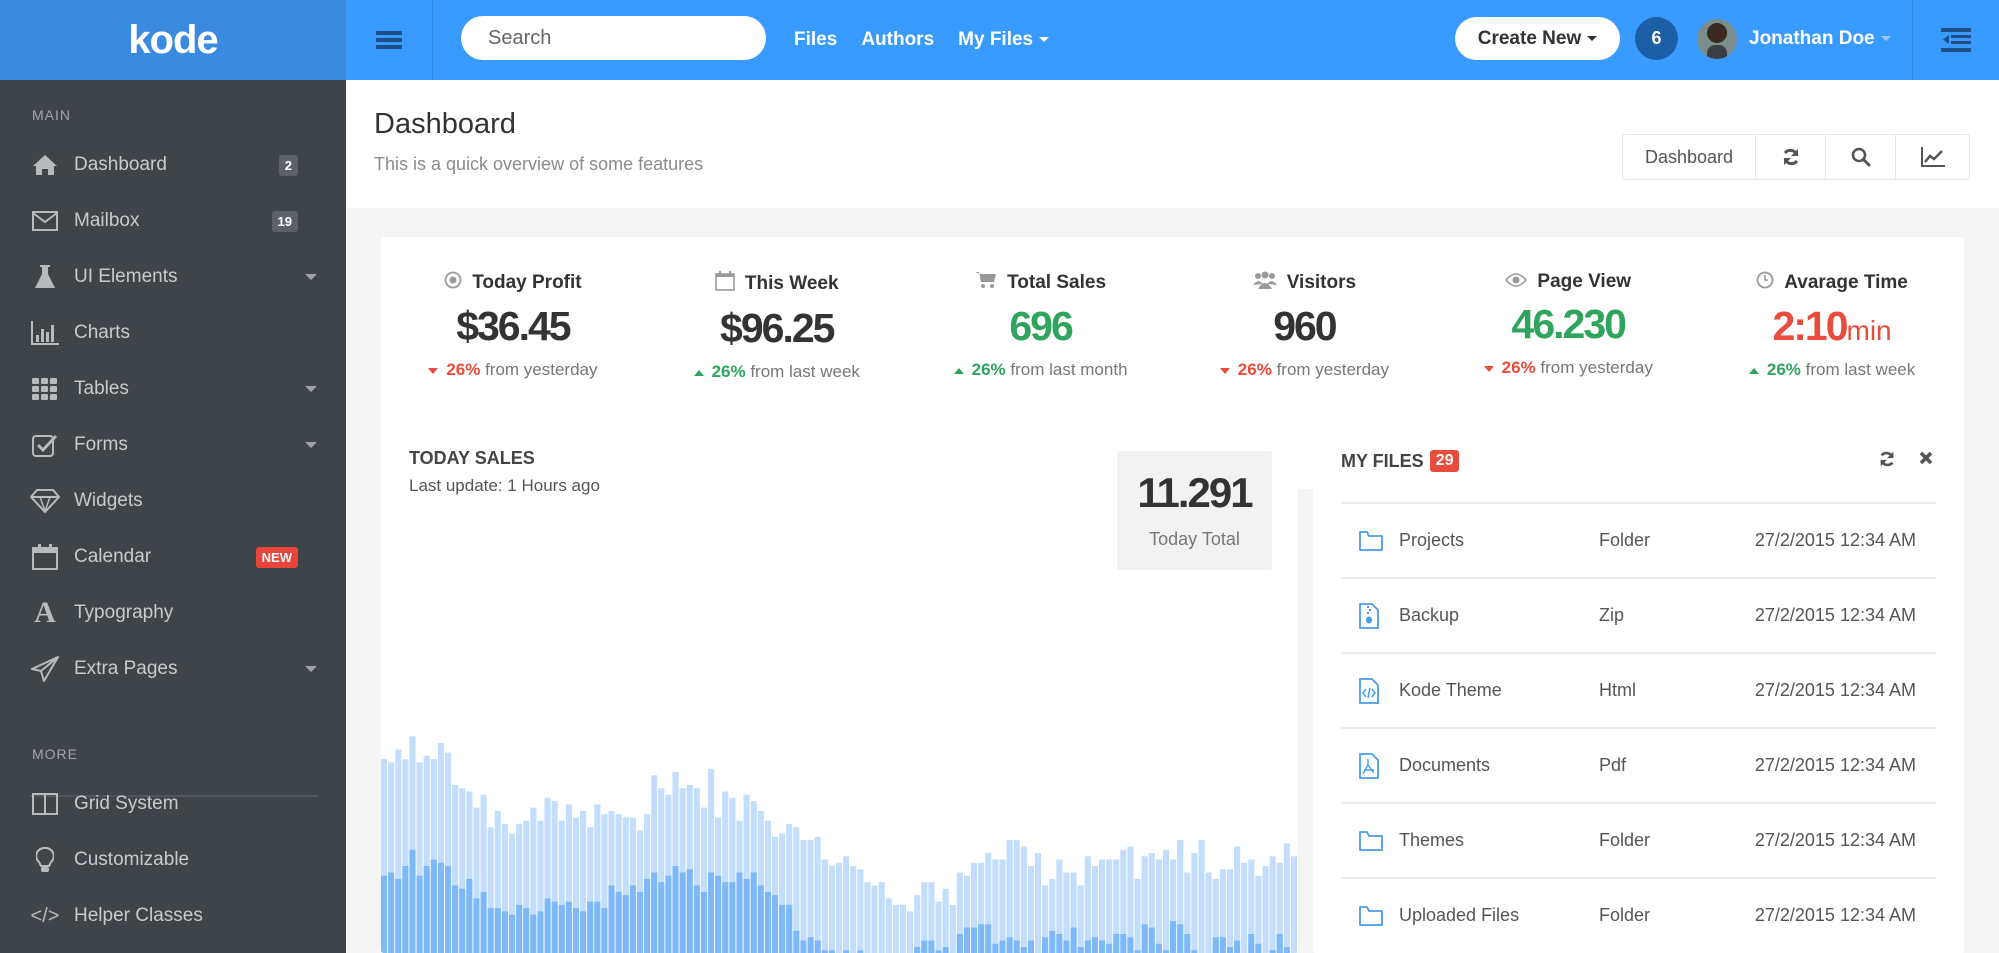 This screenshot has width=1999, height=953. I want to click on file-name: Themes, so click(1499, 840).